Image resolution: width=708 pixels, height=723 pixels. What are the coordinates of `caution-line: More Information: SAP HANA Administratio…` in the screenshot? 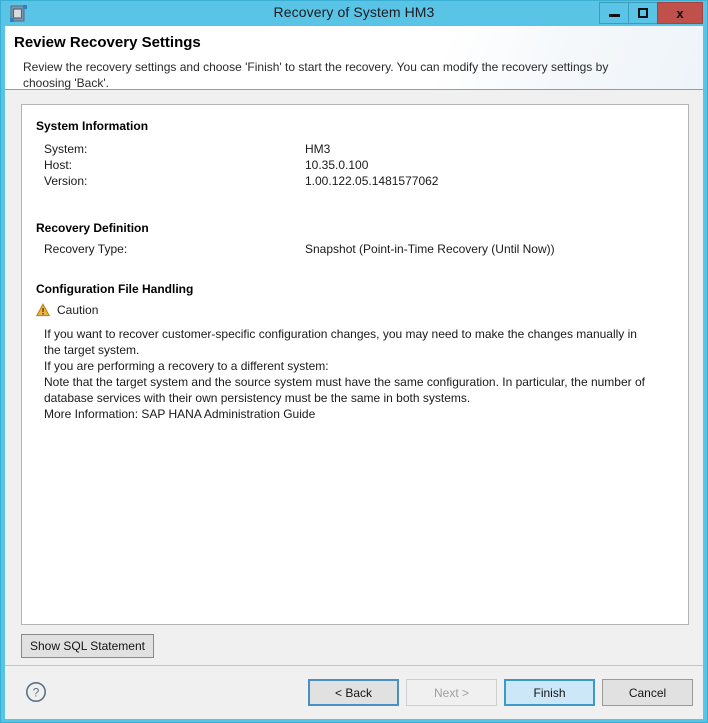 It's located at (180, 414).